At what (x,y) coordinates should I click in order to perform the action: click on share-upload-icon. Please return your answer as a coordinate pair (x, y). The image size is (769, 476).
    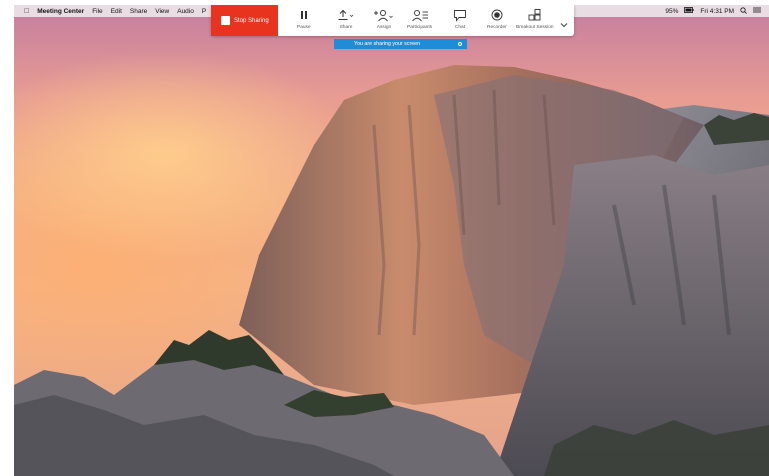
    Looking at the image, I should click on (346, 15).